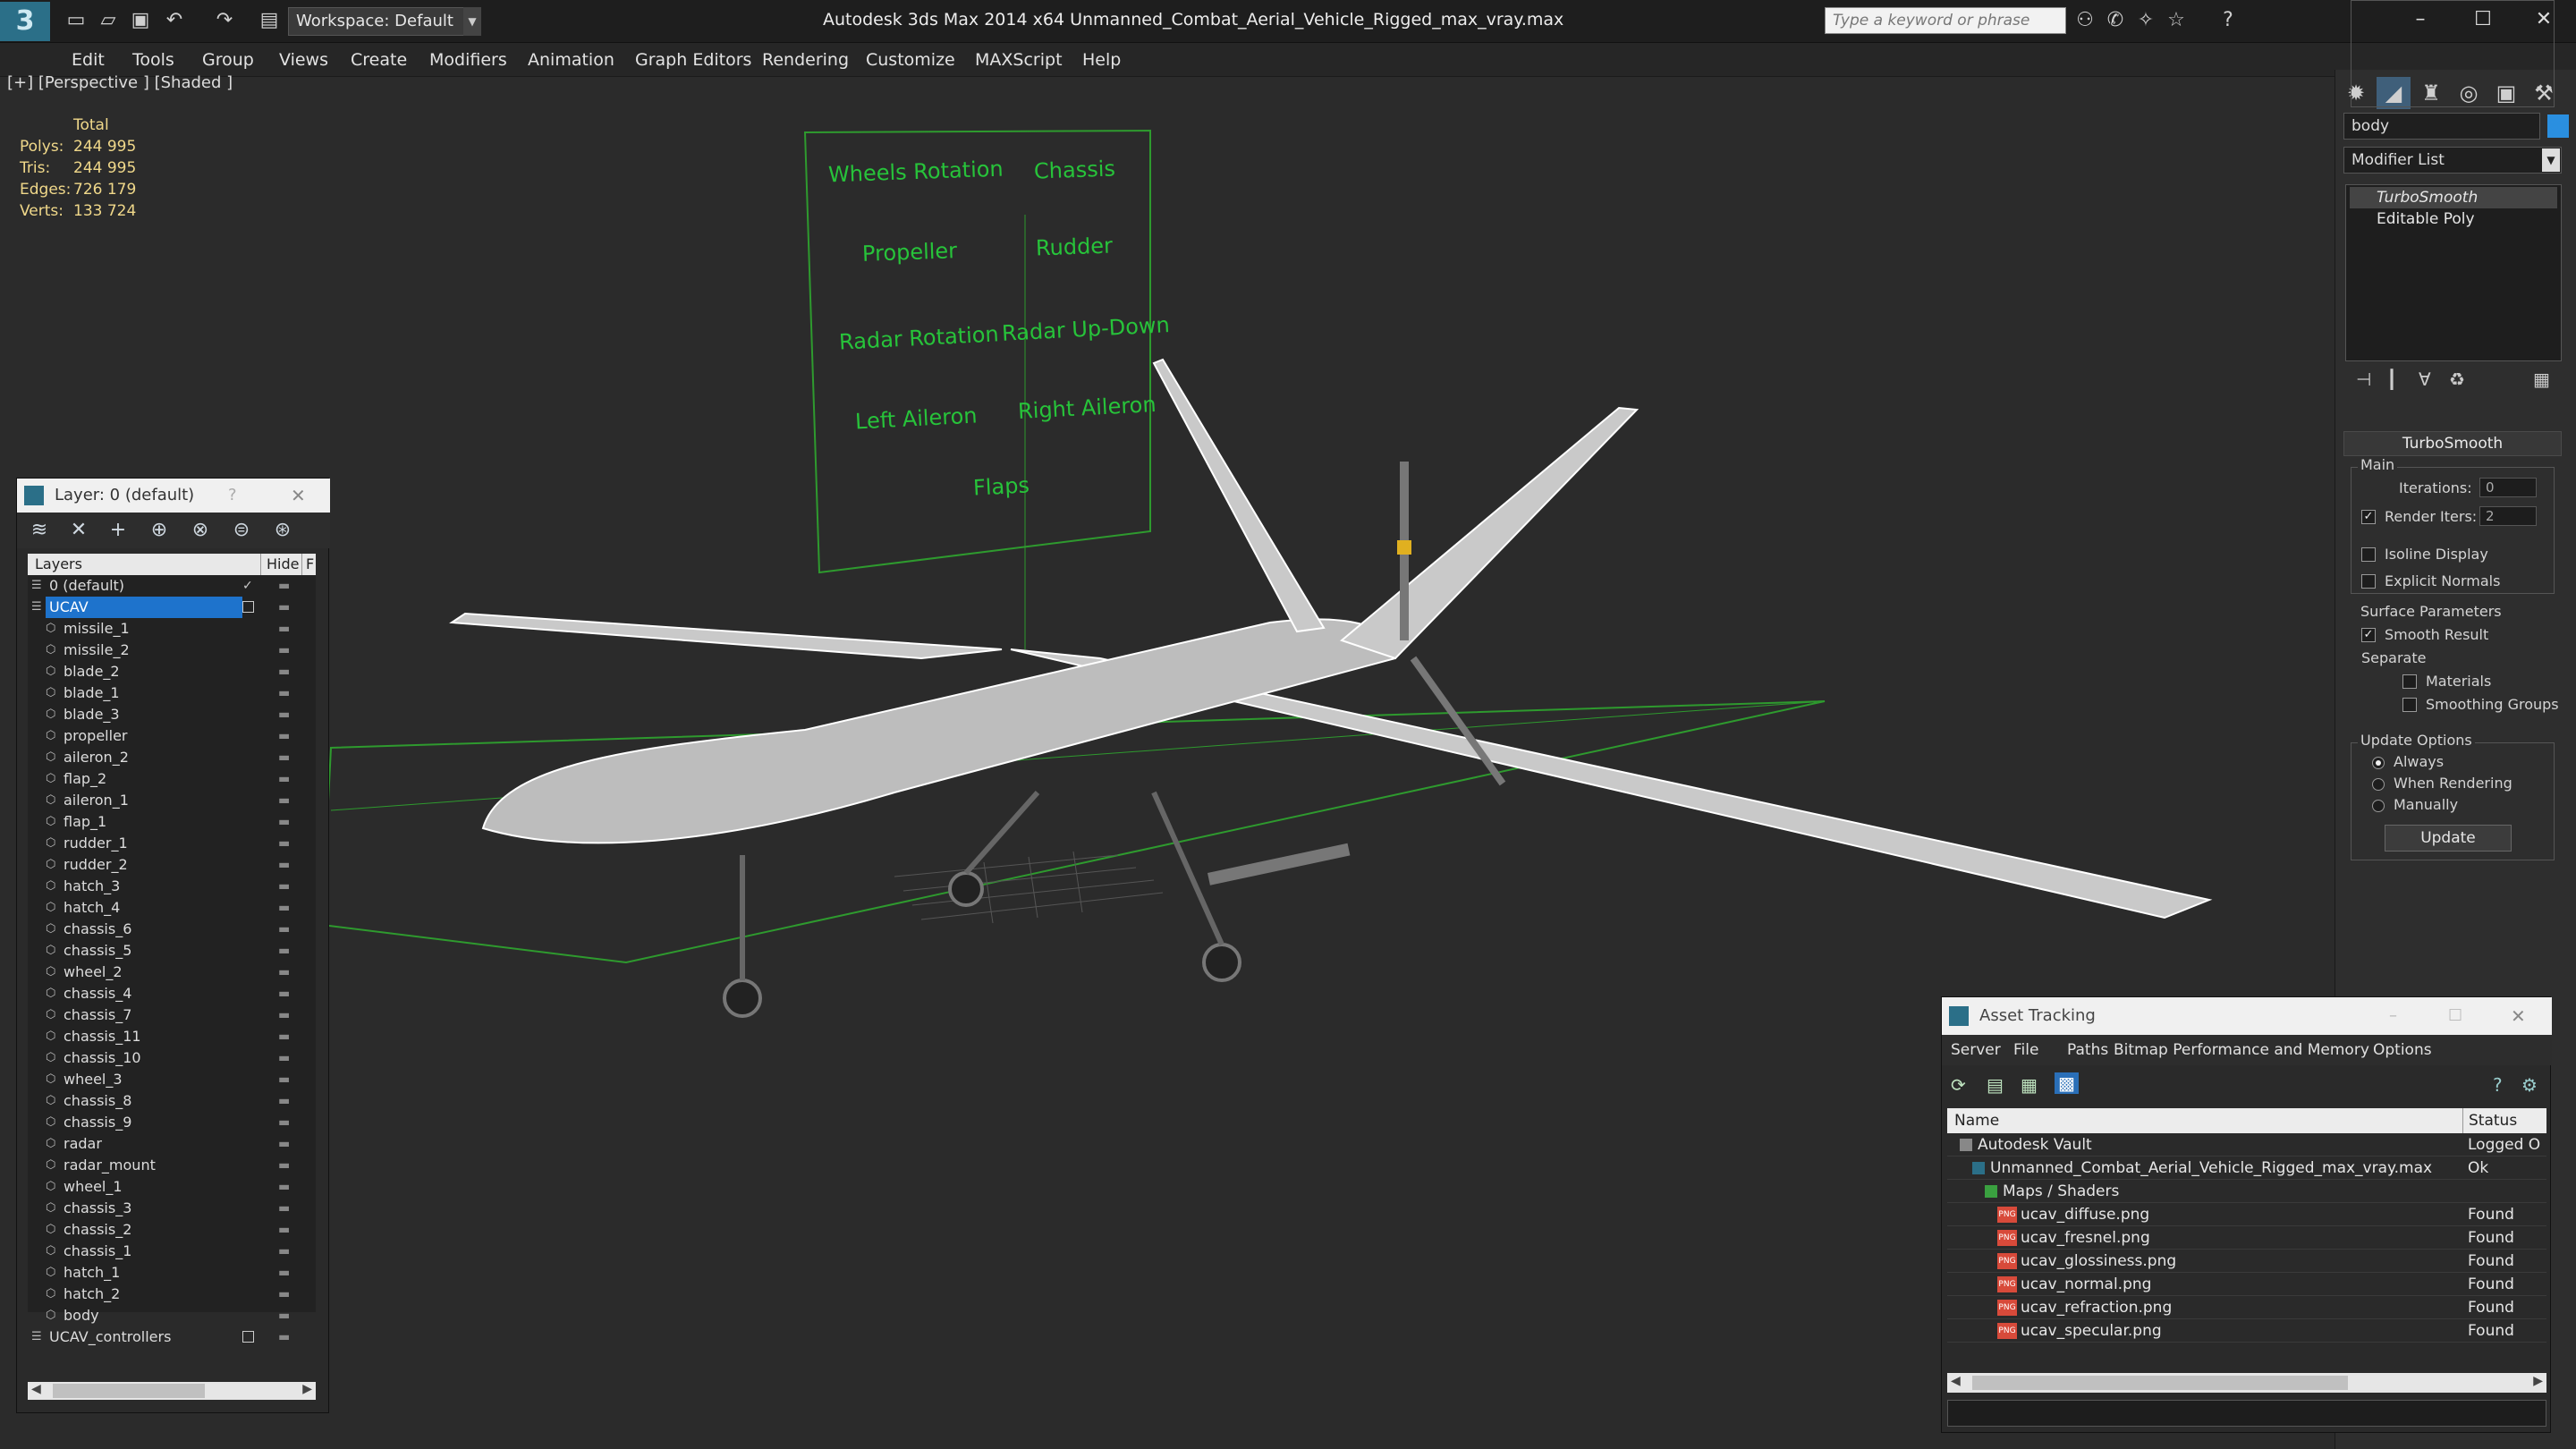  What do you see at coordinates (571, 60) in the screenshot?
I see `menu-animation: Animation` at bounding box center [571, 60].